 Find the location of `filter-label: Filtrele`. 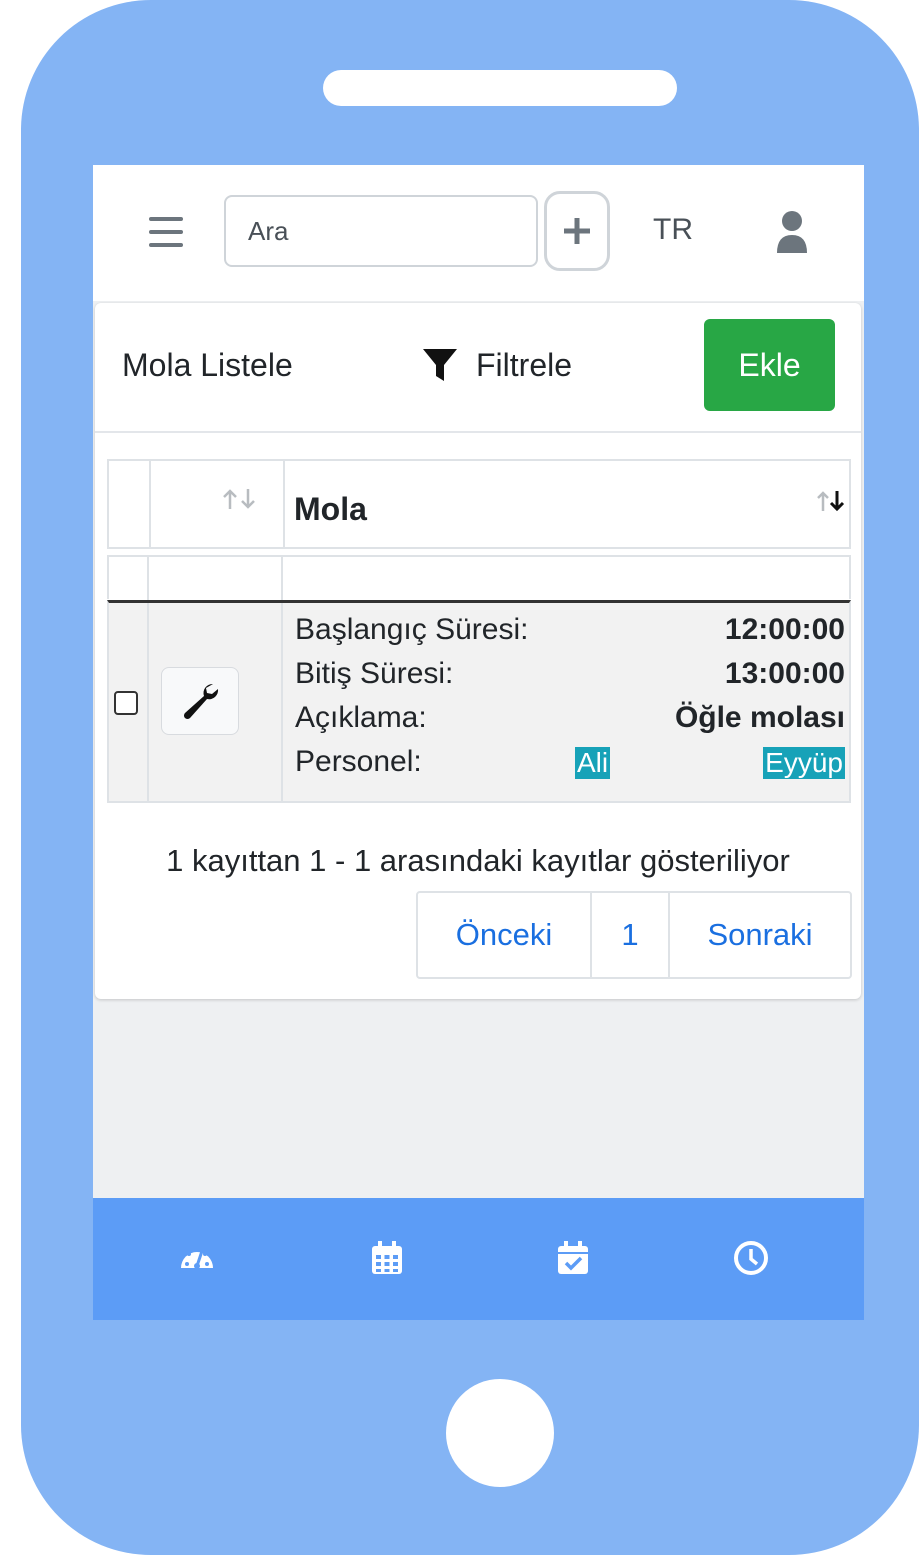

filter-label: Filtrele is located at coordinates (524, 364).